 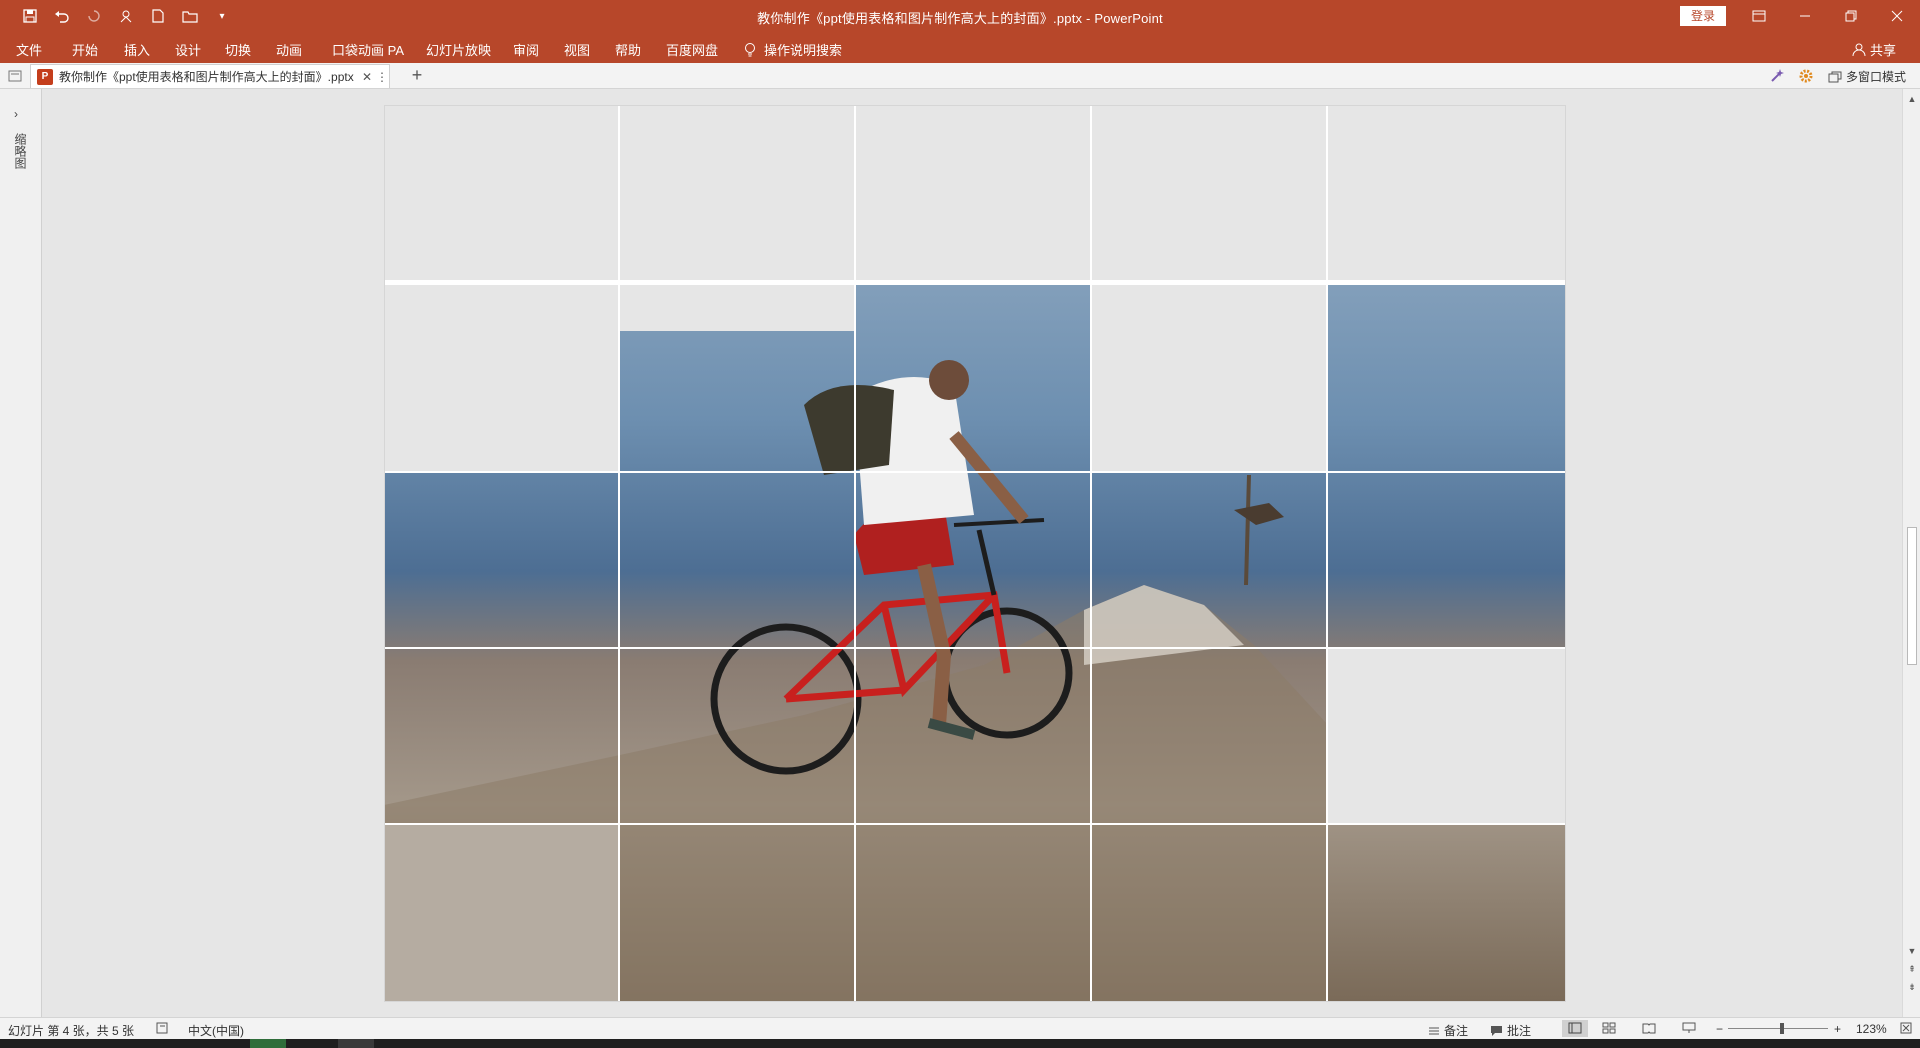 What do you see at coordinates (458, 49) in the screenshot?
I see `tab-slideshow: 幻灯片放映` at bounding box center [458, 49].